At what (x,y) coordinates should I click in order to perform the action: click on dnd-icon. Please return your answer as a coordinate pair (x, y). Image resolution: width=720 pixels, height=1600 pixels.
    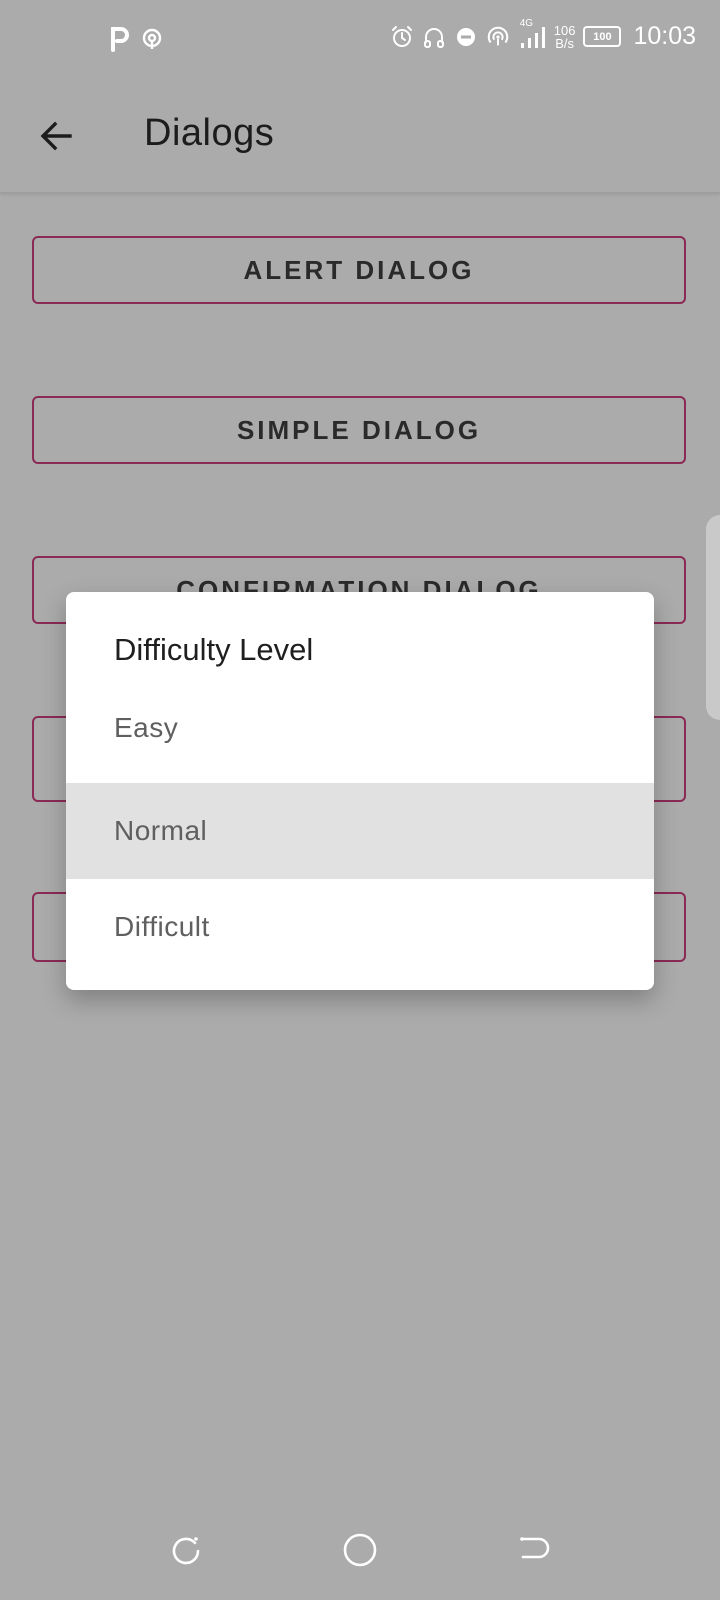
    Looking at the image, I should click on (466, 37).